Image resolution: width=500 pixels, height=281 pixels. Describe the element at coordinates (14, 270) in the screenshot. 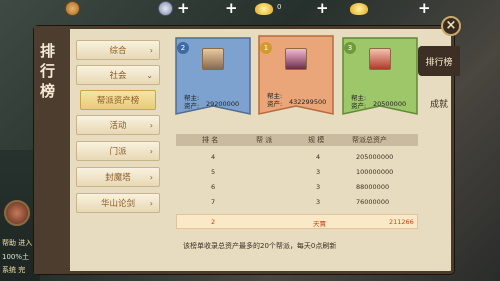

I see `side-label: 系统 完` at that location.